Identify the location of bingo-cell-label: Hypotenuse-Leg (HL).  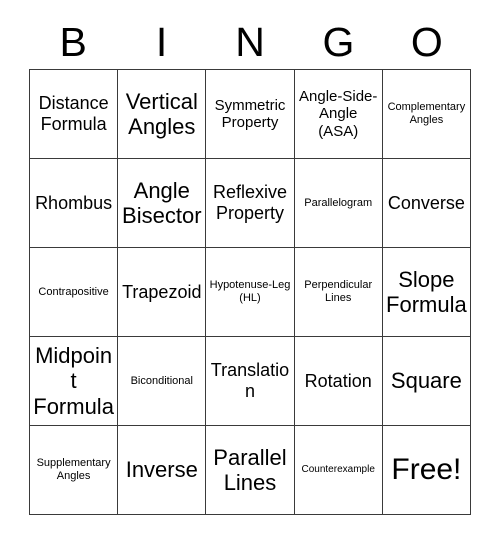
(250, 291).